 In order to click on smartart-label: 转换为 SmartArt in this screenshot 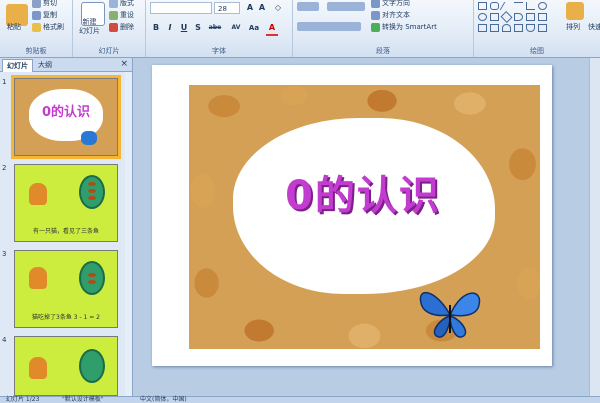, I will do `click(409, 27)`.